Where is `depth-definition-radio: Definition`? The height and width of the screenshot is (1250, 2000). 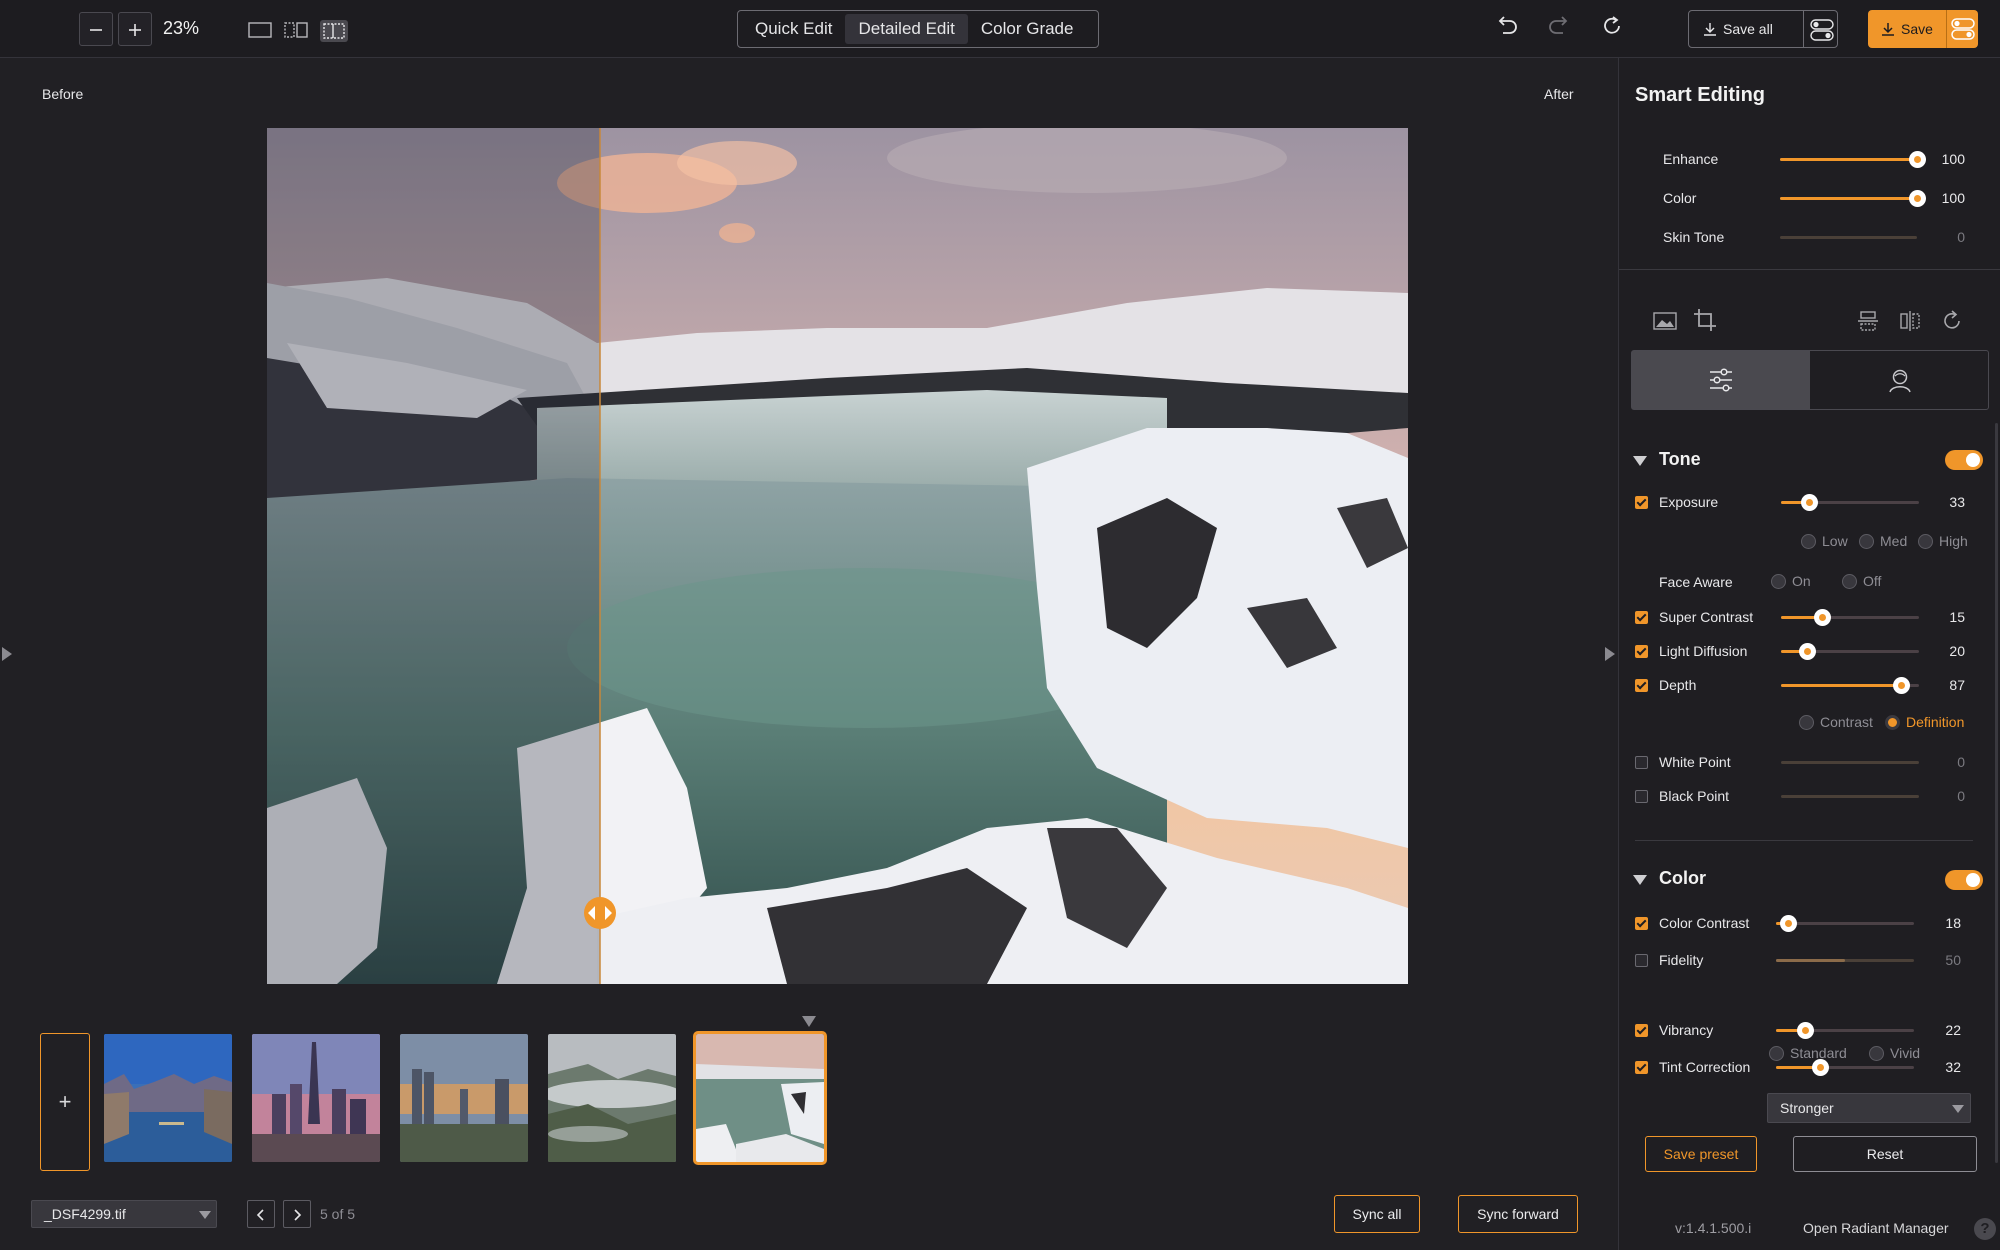
depth-definition-radio: Definition is located at coordinates (1924, 722).